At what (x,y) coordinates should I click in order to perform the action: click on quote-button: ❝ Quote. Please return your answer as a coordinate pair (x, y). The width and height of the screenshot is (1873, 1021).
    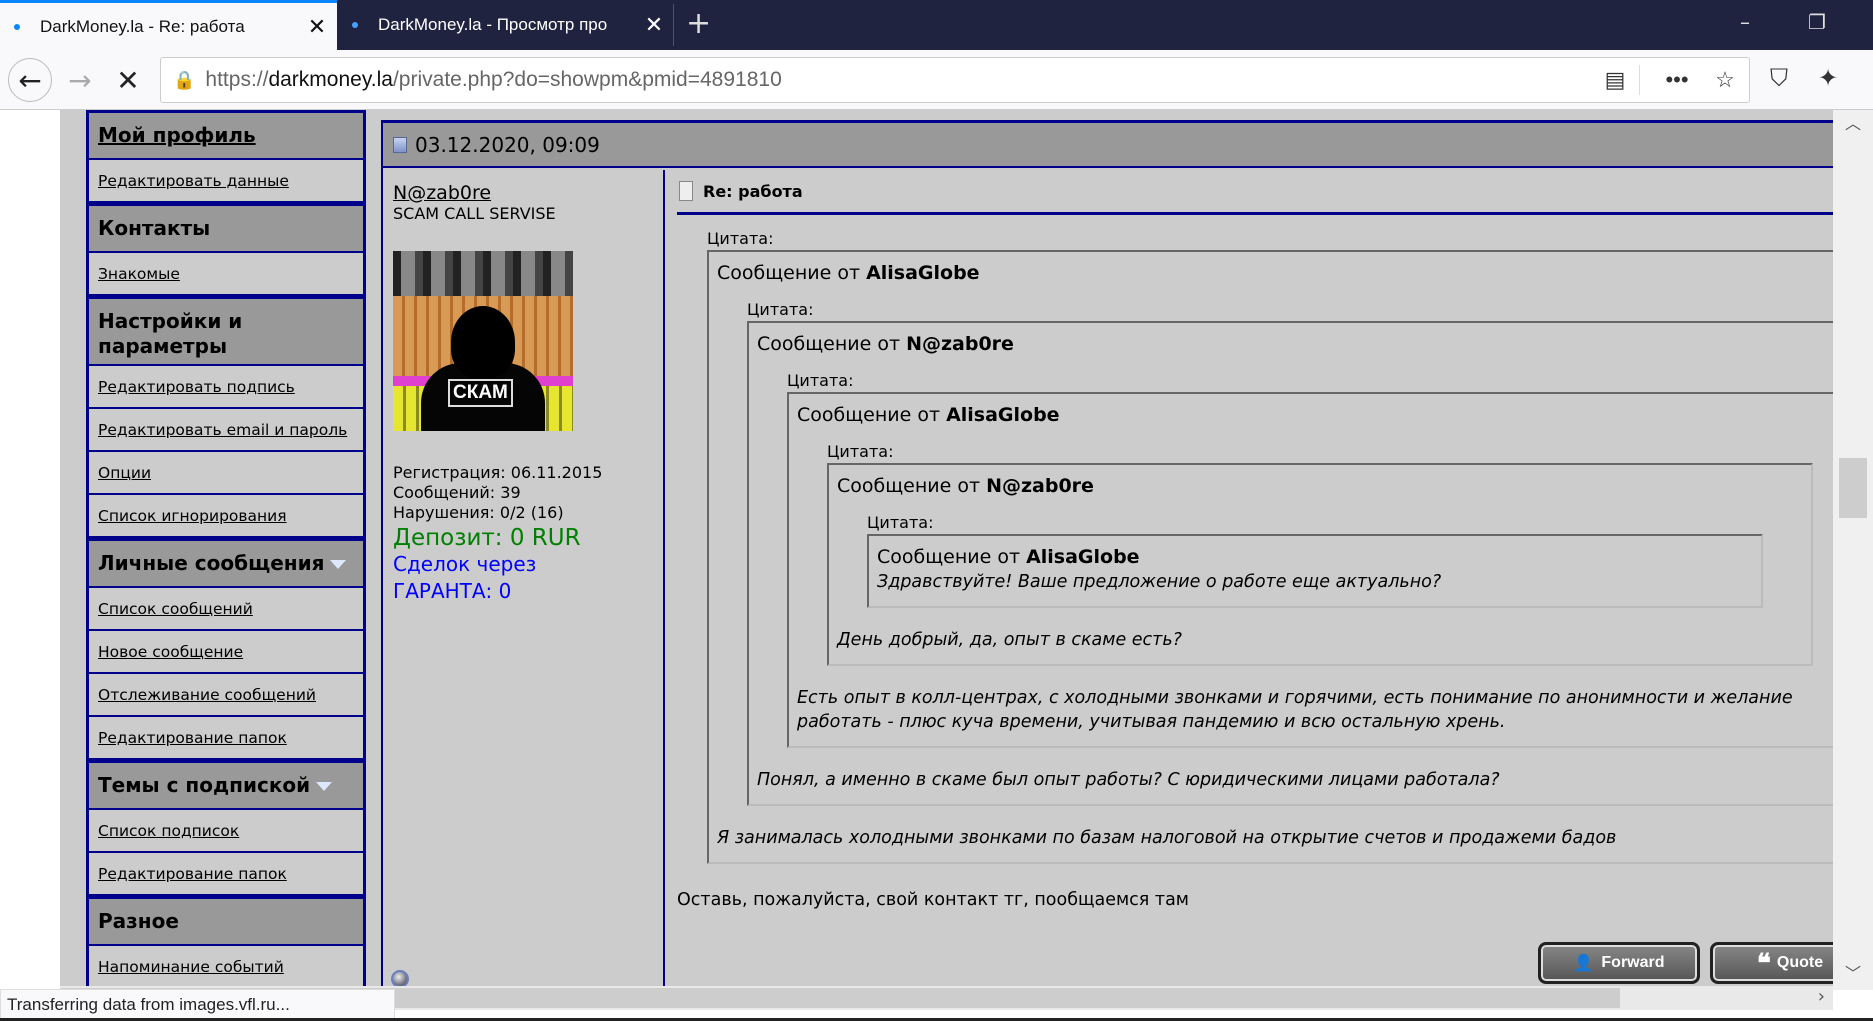
    Looking at the image, I should click on (1771, 963).